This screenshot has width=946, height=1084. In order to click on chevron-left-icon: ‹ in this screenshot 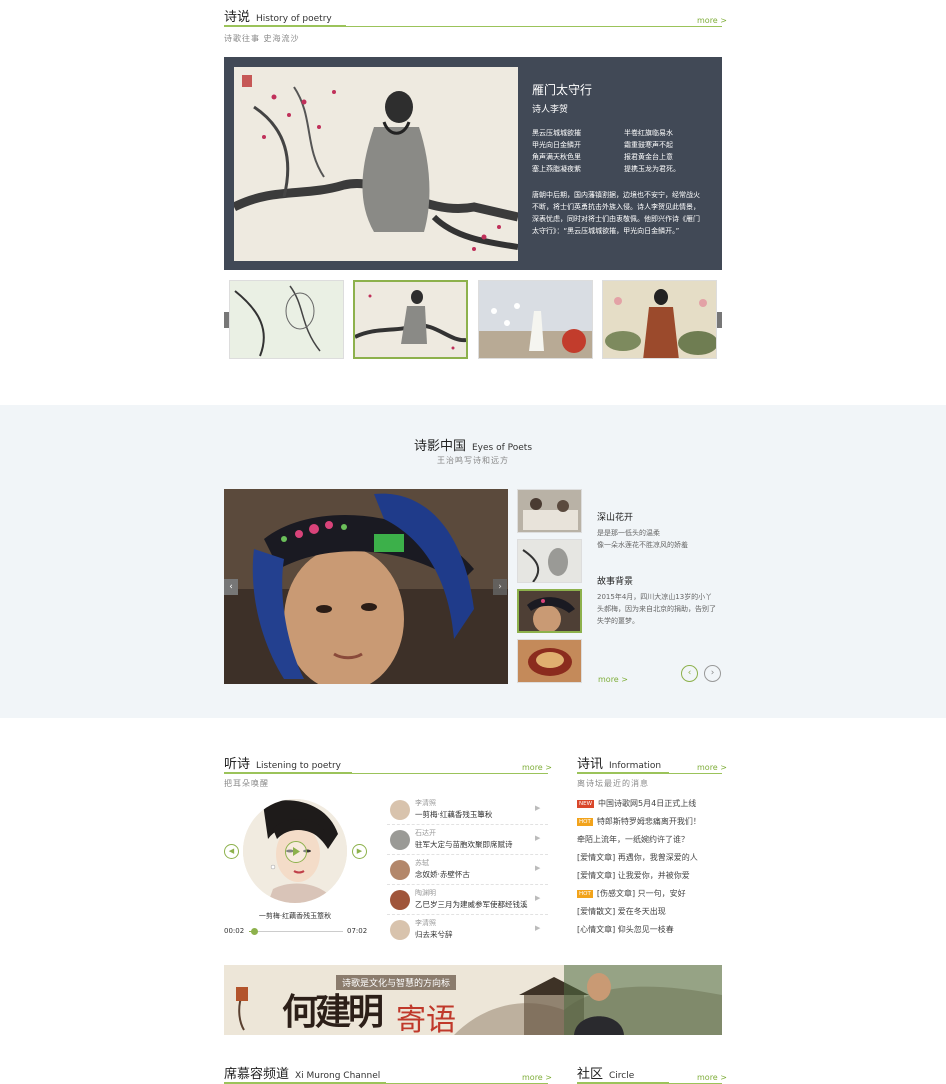, I will do `click(689, 673)`.